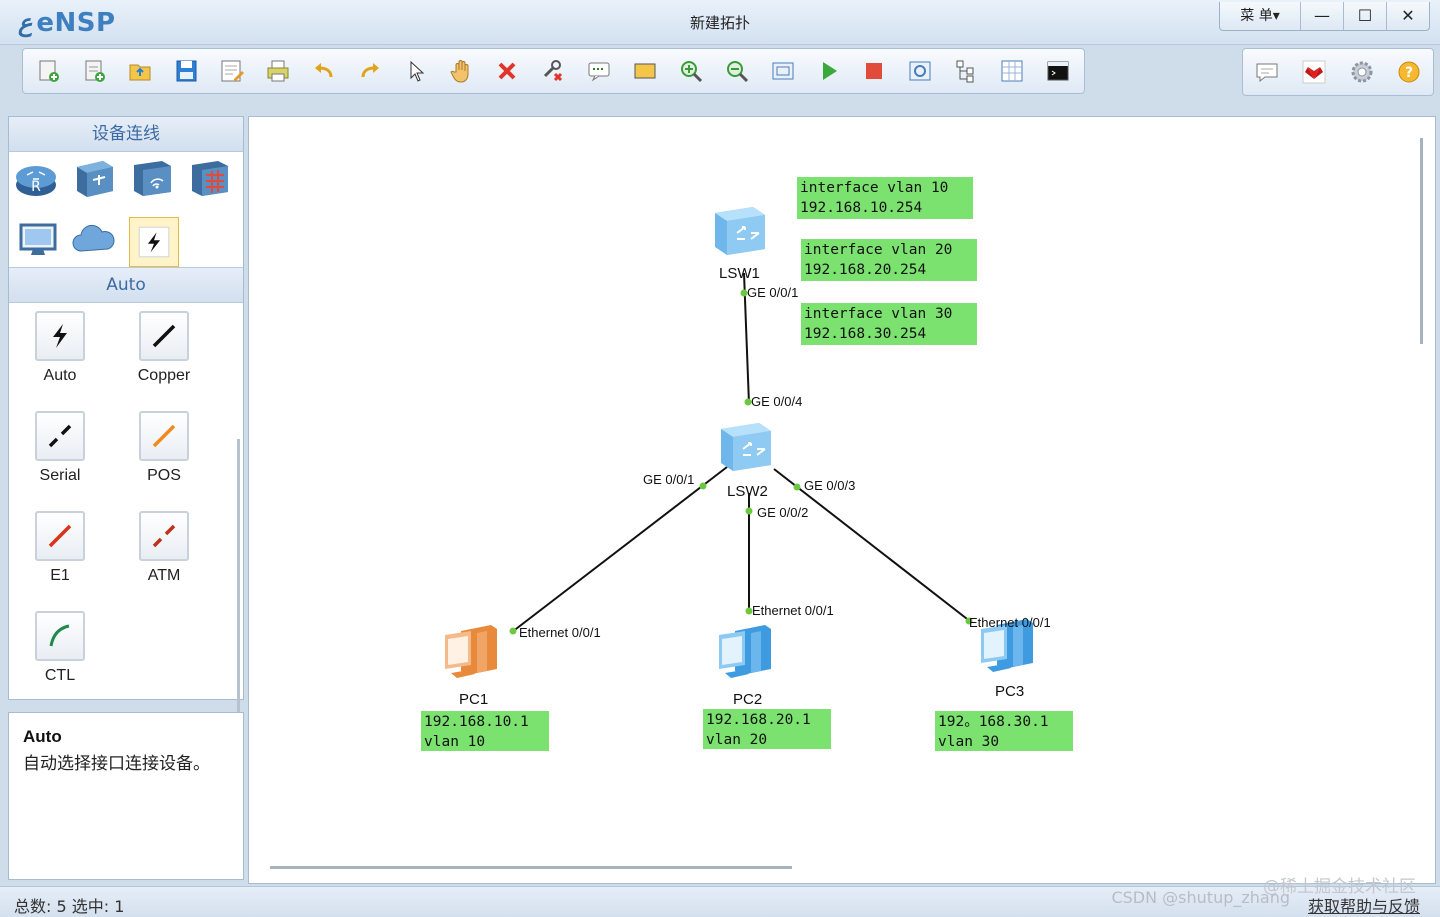  I want to click on delete-link-button, so click(553, 71).